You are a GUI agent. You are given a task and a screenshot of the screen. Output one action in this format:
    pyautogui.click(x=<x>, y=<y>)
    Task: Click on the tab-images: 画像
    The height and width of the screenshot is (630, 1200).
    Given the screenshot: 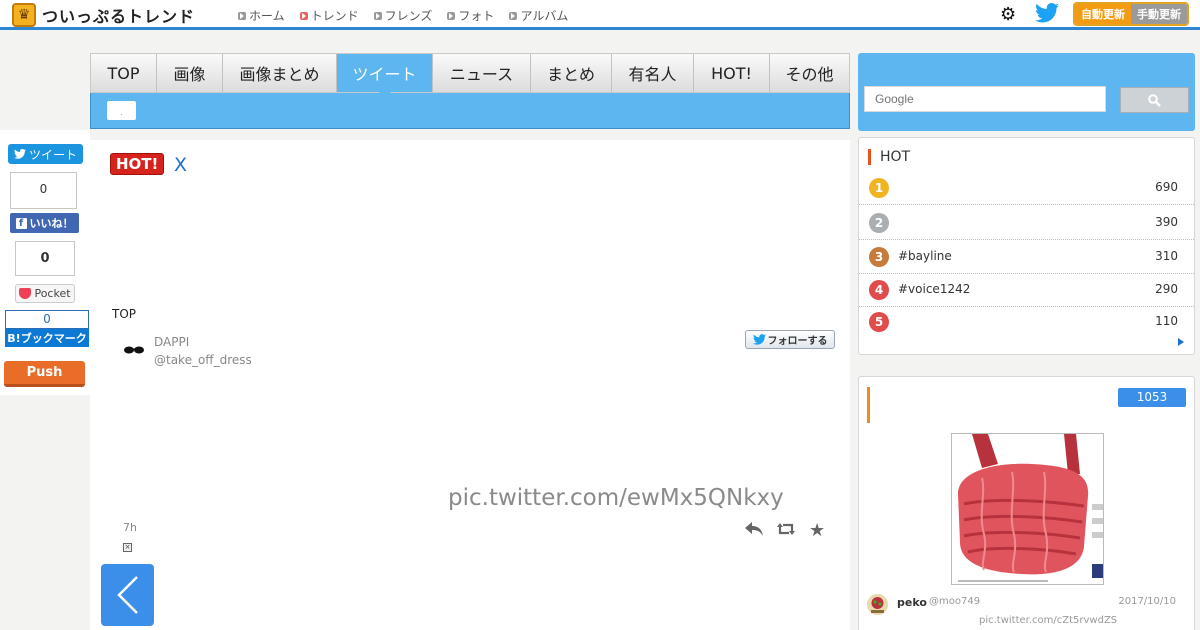 What is the action you would take?
    pyautogui.click(x=190, y=73)
    